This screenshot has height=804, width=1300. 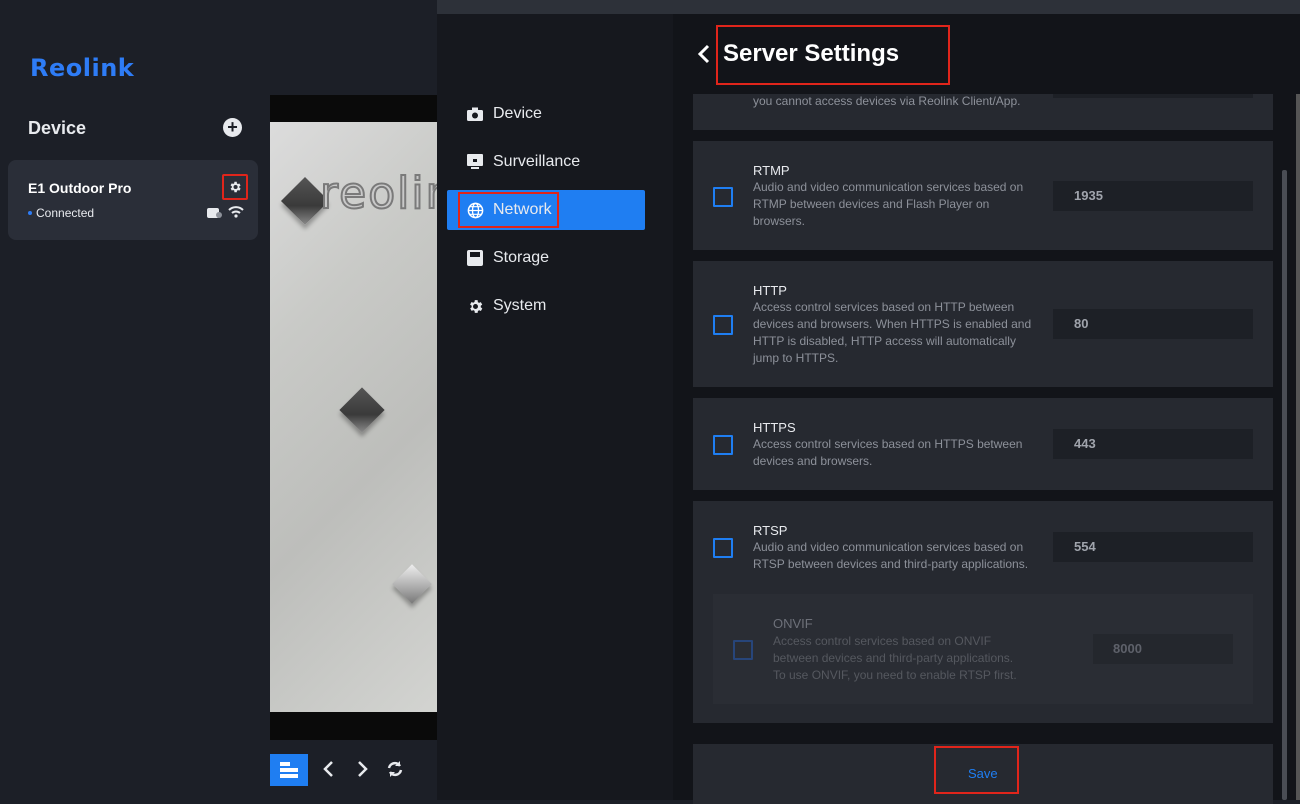 What do you see at coordinates (770, 530) in the screenshot?
I see `service-name: RTSP` at bounding box center [770, 530].